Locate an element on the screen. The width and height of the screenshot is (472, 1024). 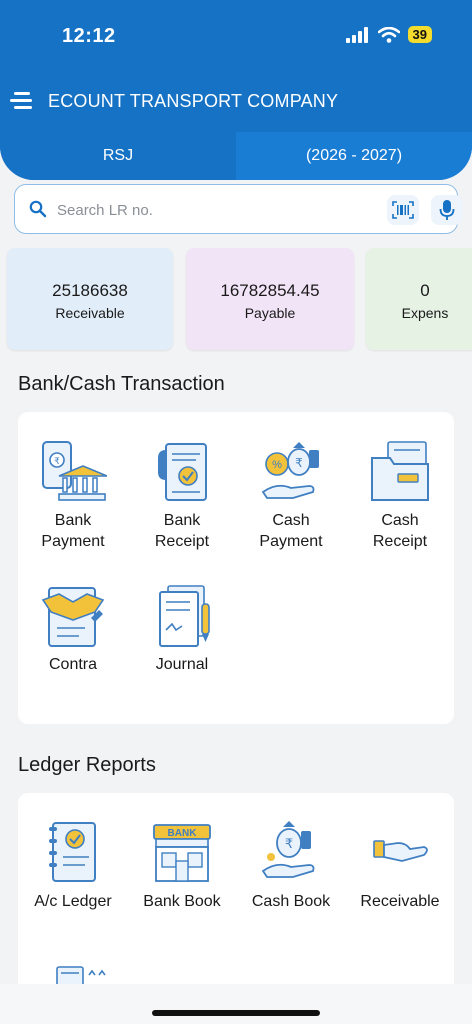
status-icons: 39 is located at coordinates (388, 34).